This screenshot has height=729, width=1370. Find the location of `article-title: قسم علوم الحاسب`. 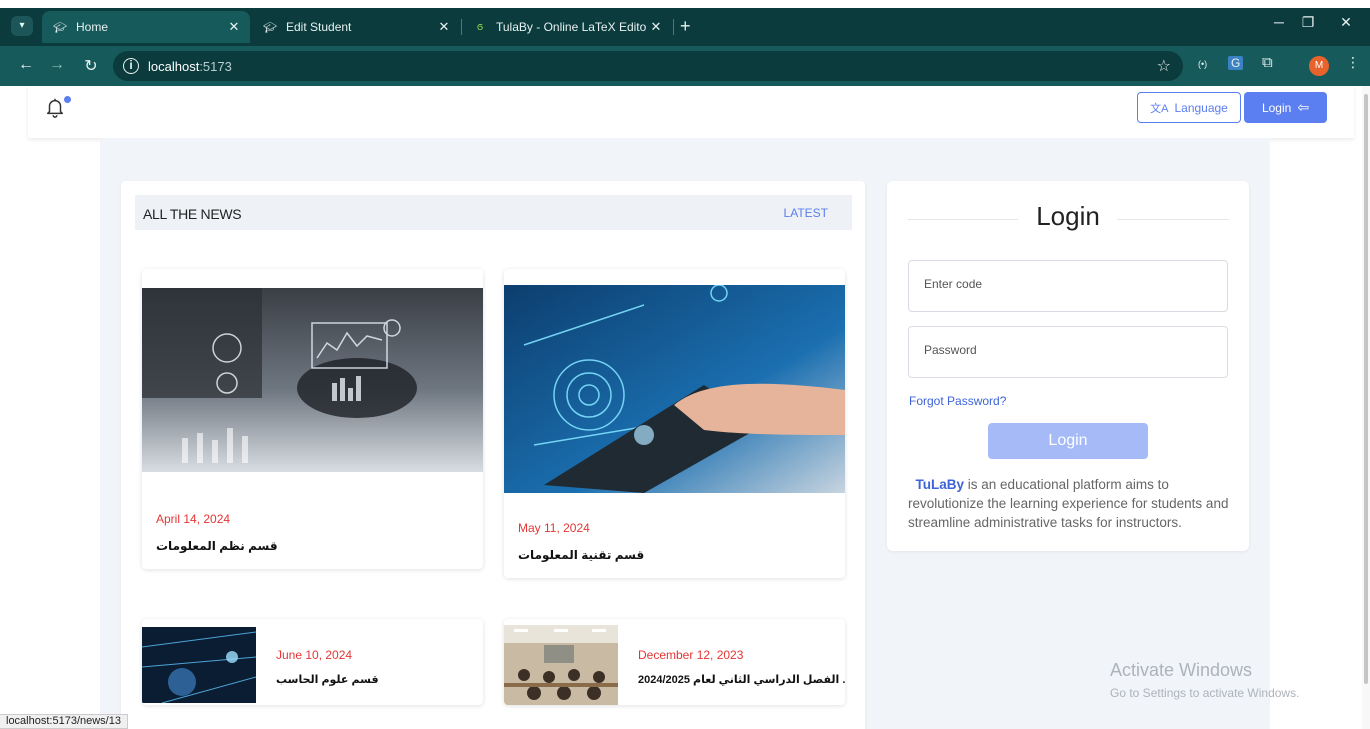

article-title: قسم علوم الحاسب is located at coordinates (327, 679).